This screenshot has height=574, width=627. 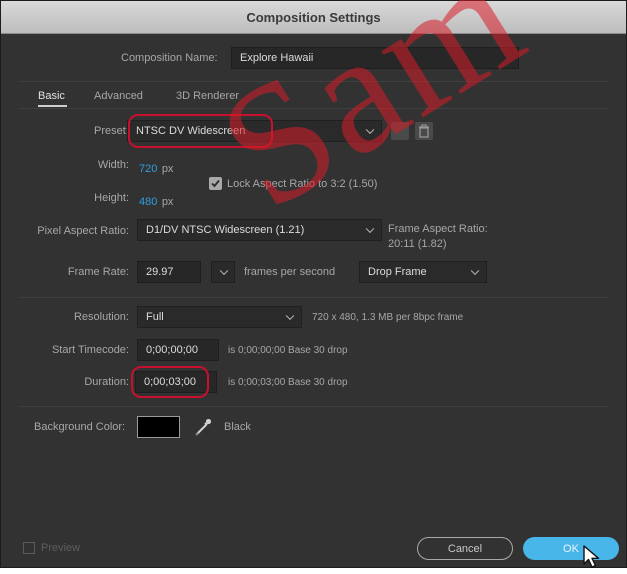 I want to click on frame-aspect-value: 20:11 (1.82), so click(x=417, y=244).